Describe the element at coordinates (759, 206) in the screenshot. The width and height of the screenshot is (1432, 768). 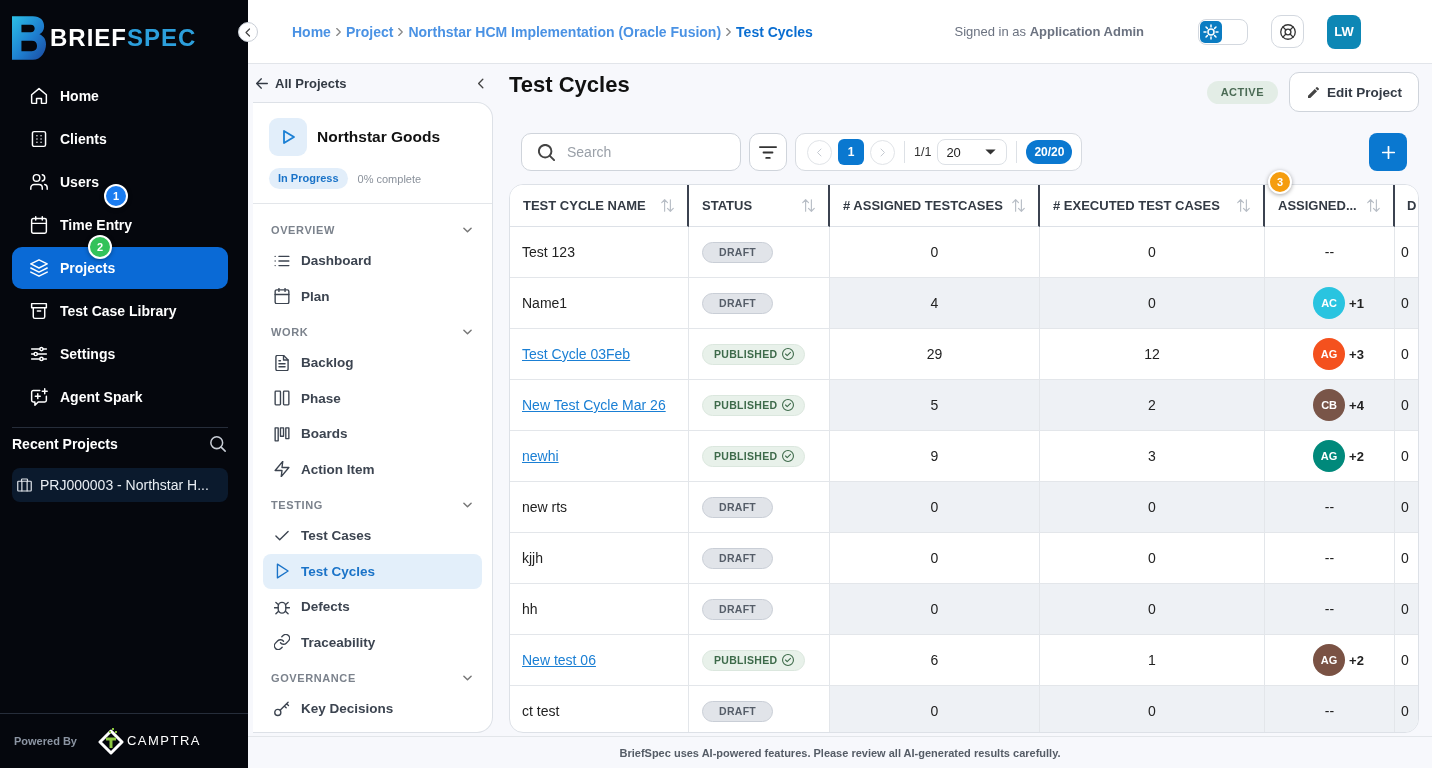
I see `column-header: STATUS` at that location.